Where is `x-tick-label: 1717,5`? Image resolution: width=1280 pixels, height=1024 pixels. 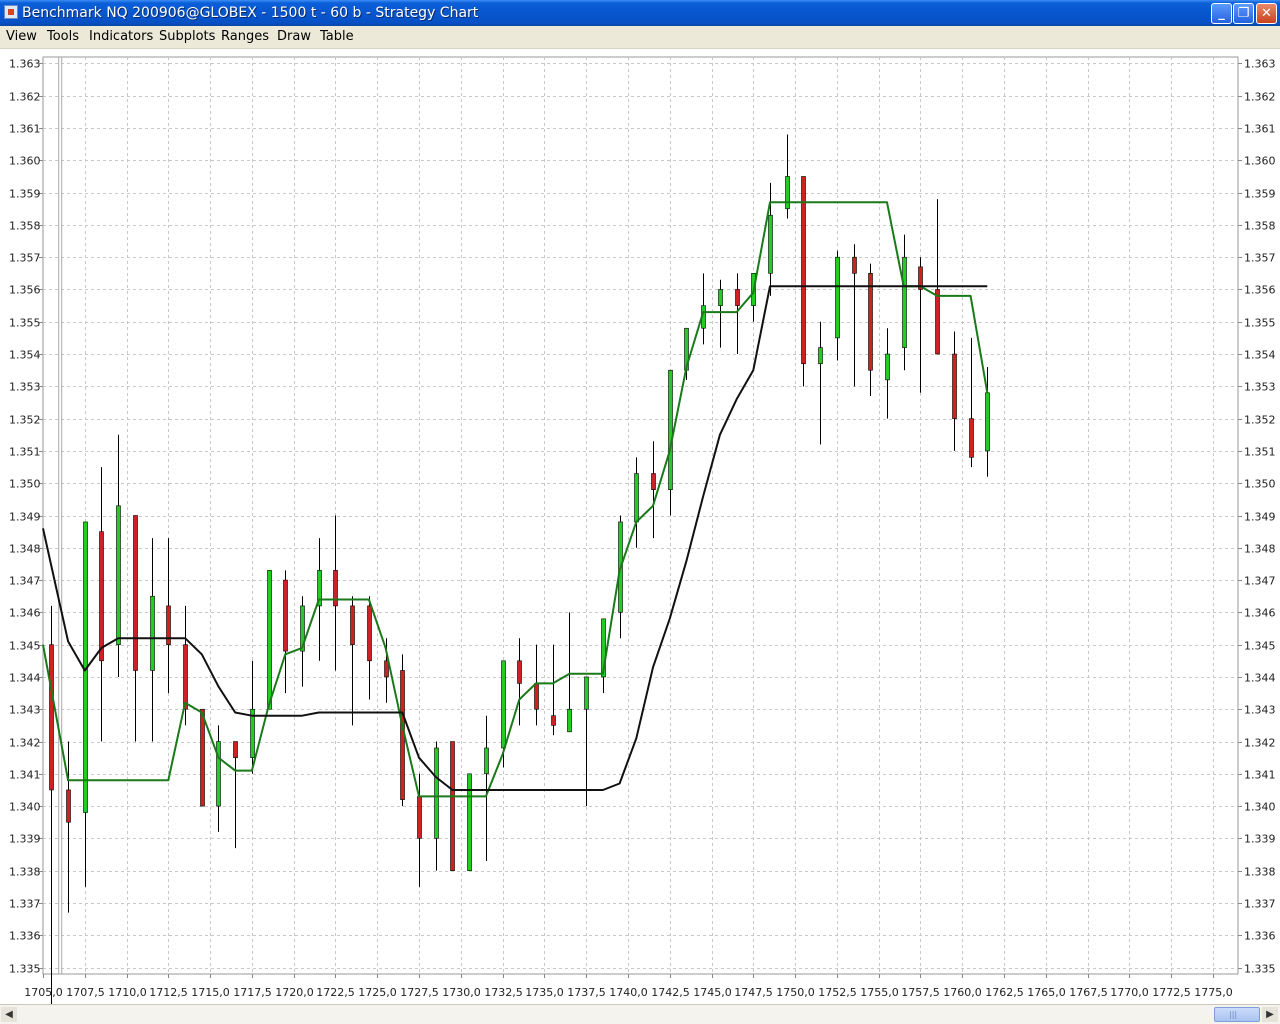 x-tick-label: 1717,5 is located at coordinates (252, 992).